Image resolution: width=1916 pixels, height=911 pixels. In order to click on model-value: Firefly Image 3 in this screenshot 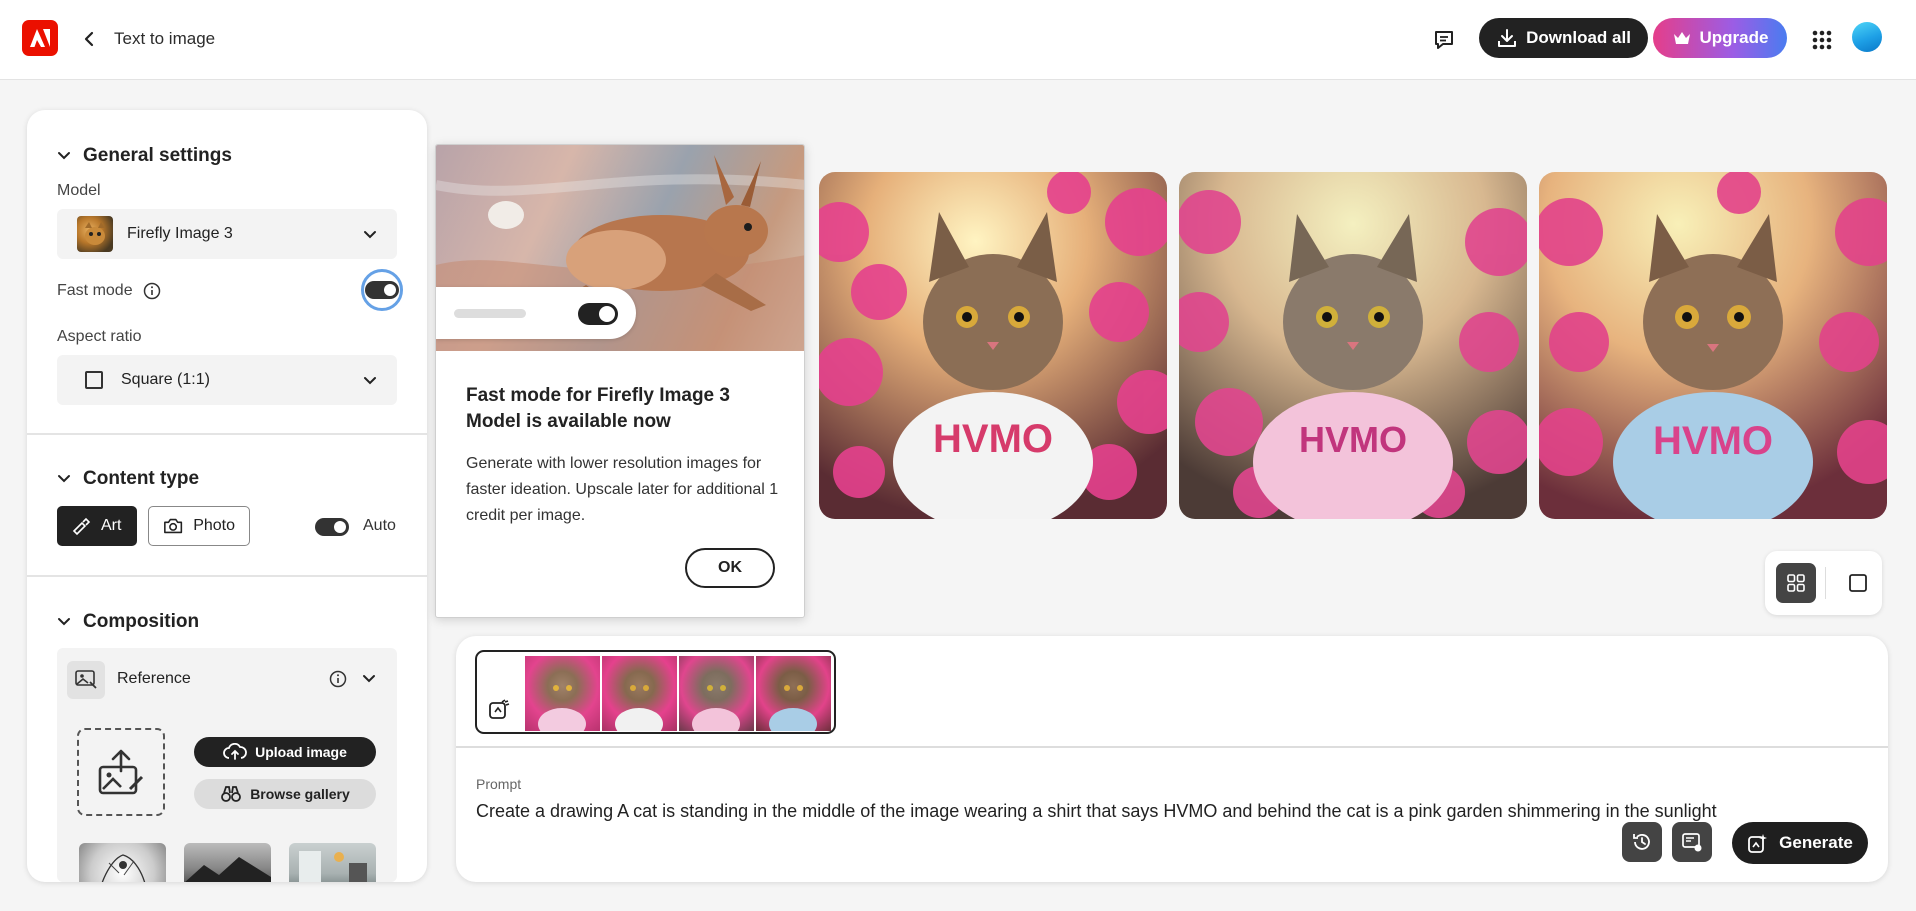, I will do `click(180, 233)`.